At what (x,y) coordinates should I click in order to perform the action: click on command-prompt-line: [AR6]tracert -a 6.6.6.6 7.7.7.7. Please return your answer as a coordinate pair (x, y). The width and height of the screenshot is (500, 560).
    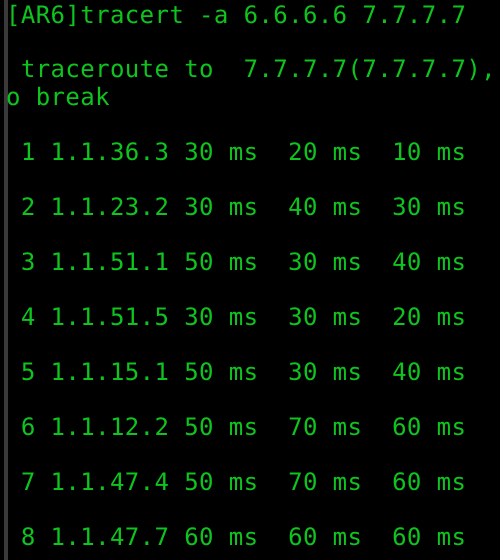
    Looking at the image, I should click on (236, 15).